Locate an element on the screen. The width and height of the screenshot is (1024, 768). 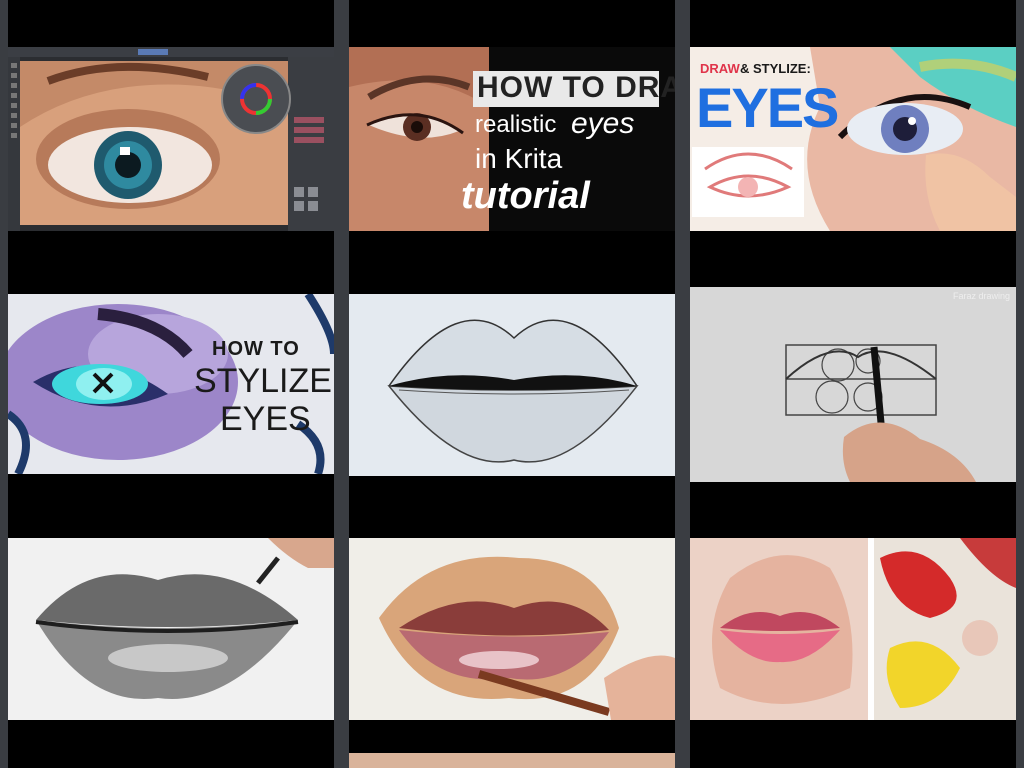
thumbnail-paint-lips-palette is located at coordinates (853, 629).